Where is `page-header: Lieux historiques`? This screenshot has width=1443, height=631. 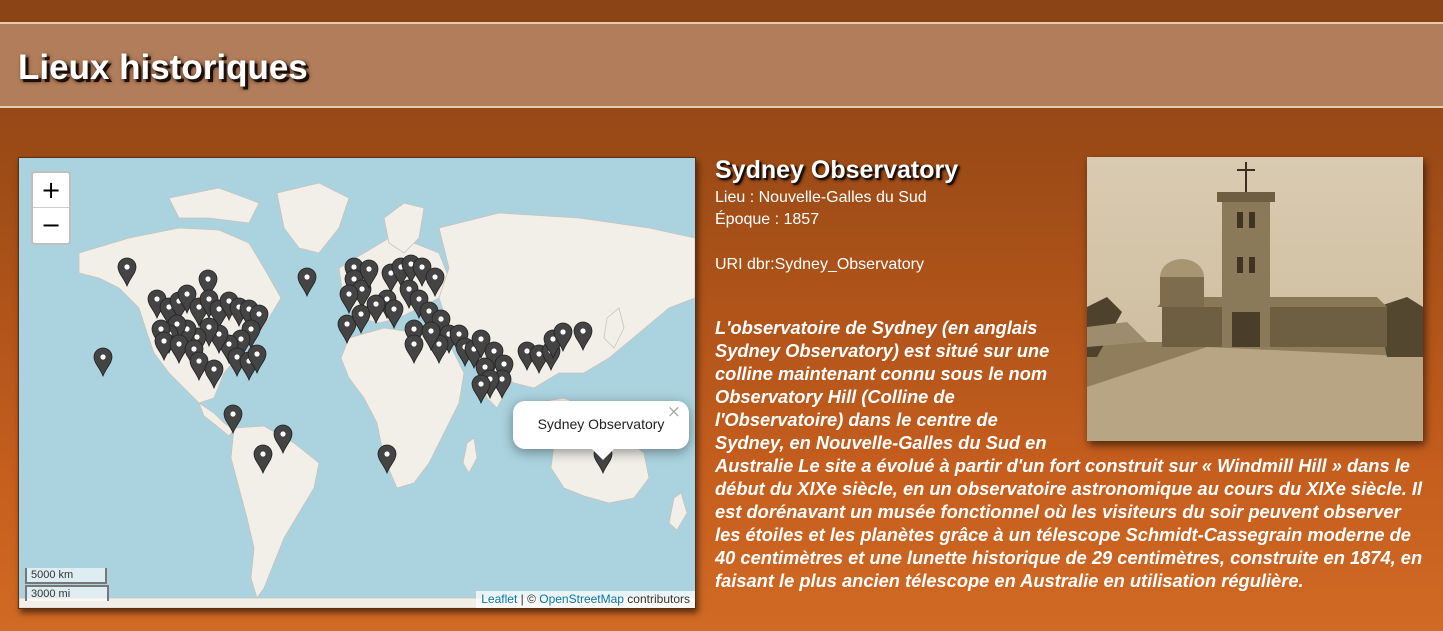
page-header: Lieux historiques is located at coordinates (721, 65).